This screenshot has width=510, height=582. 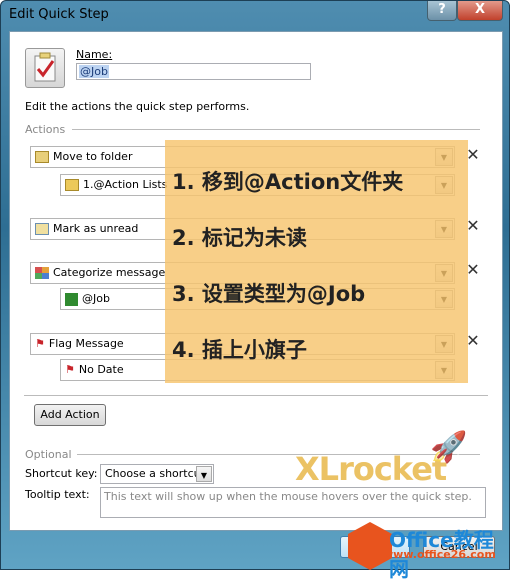 What do you see at coordinates (42, 157) in the screenshot?
I see `move-folder-icon` at bounding box center [42, 157].